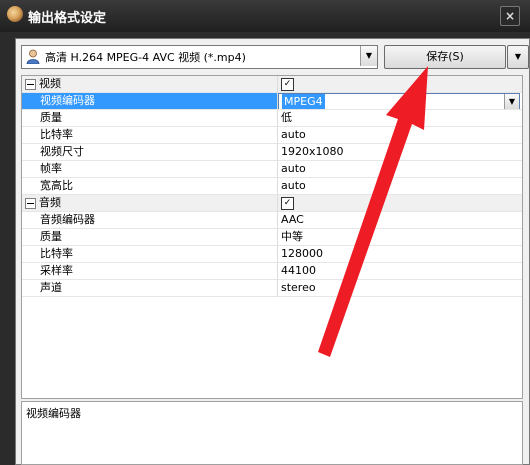 The image size is (530, 465). Describe the element at coordinates (50, 202) in the screenshot. I see `category-label: 音频` at that location.